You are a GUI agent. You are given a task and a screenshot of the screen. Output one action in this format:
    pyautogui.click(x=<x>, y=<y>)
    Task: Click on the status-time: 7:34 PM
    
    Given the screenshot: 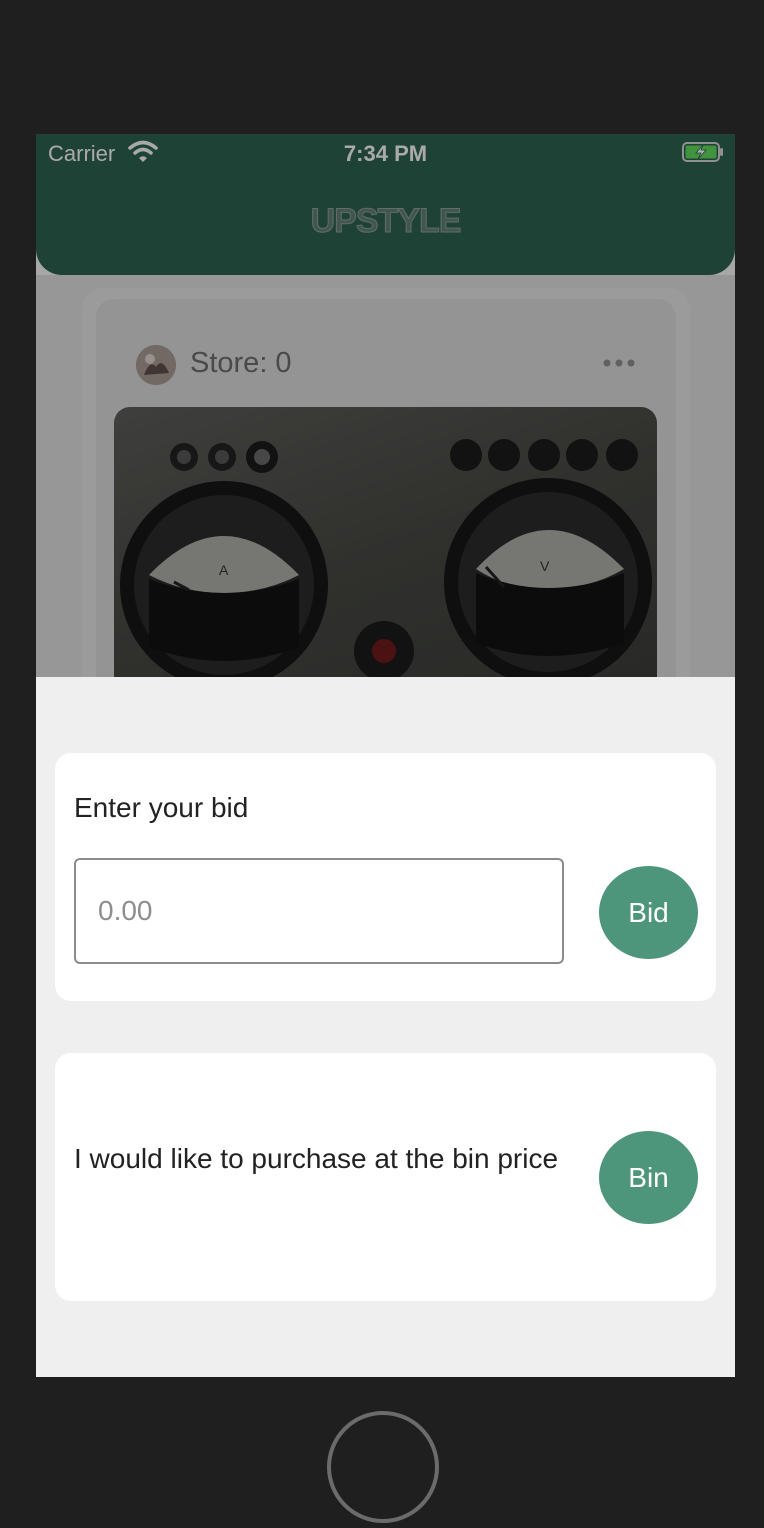 What is the action you would take?
    pyautogui.click(x=385, y=153)
    